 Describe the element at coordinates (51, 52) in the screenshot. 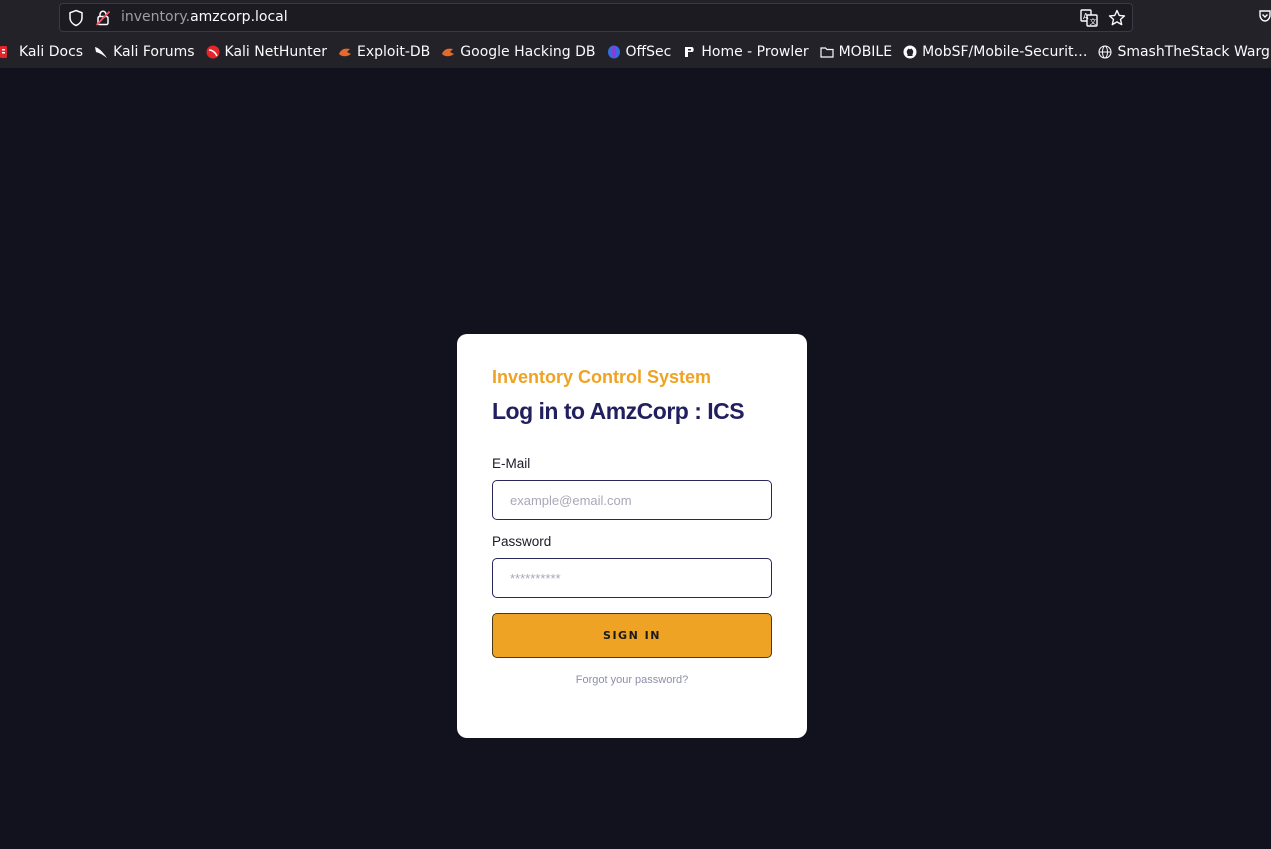

I see `bookmark-label: Kali Docs` at that location.